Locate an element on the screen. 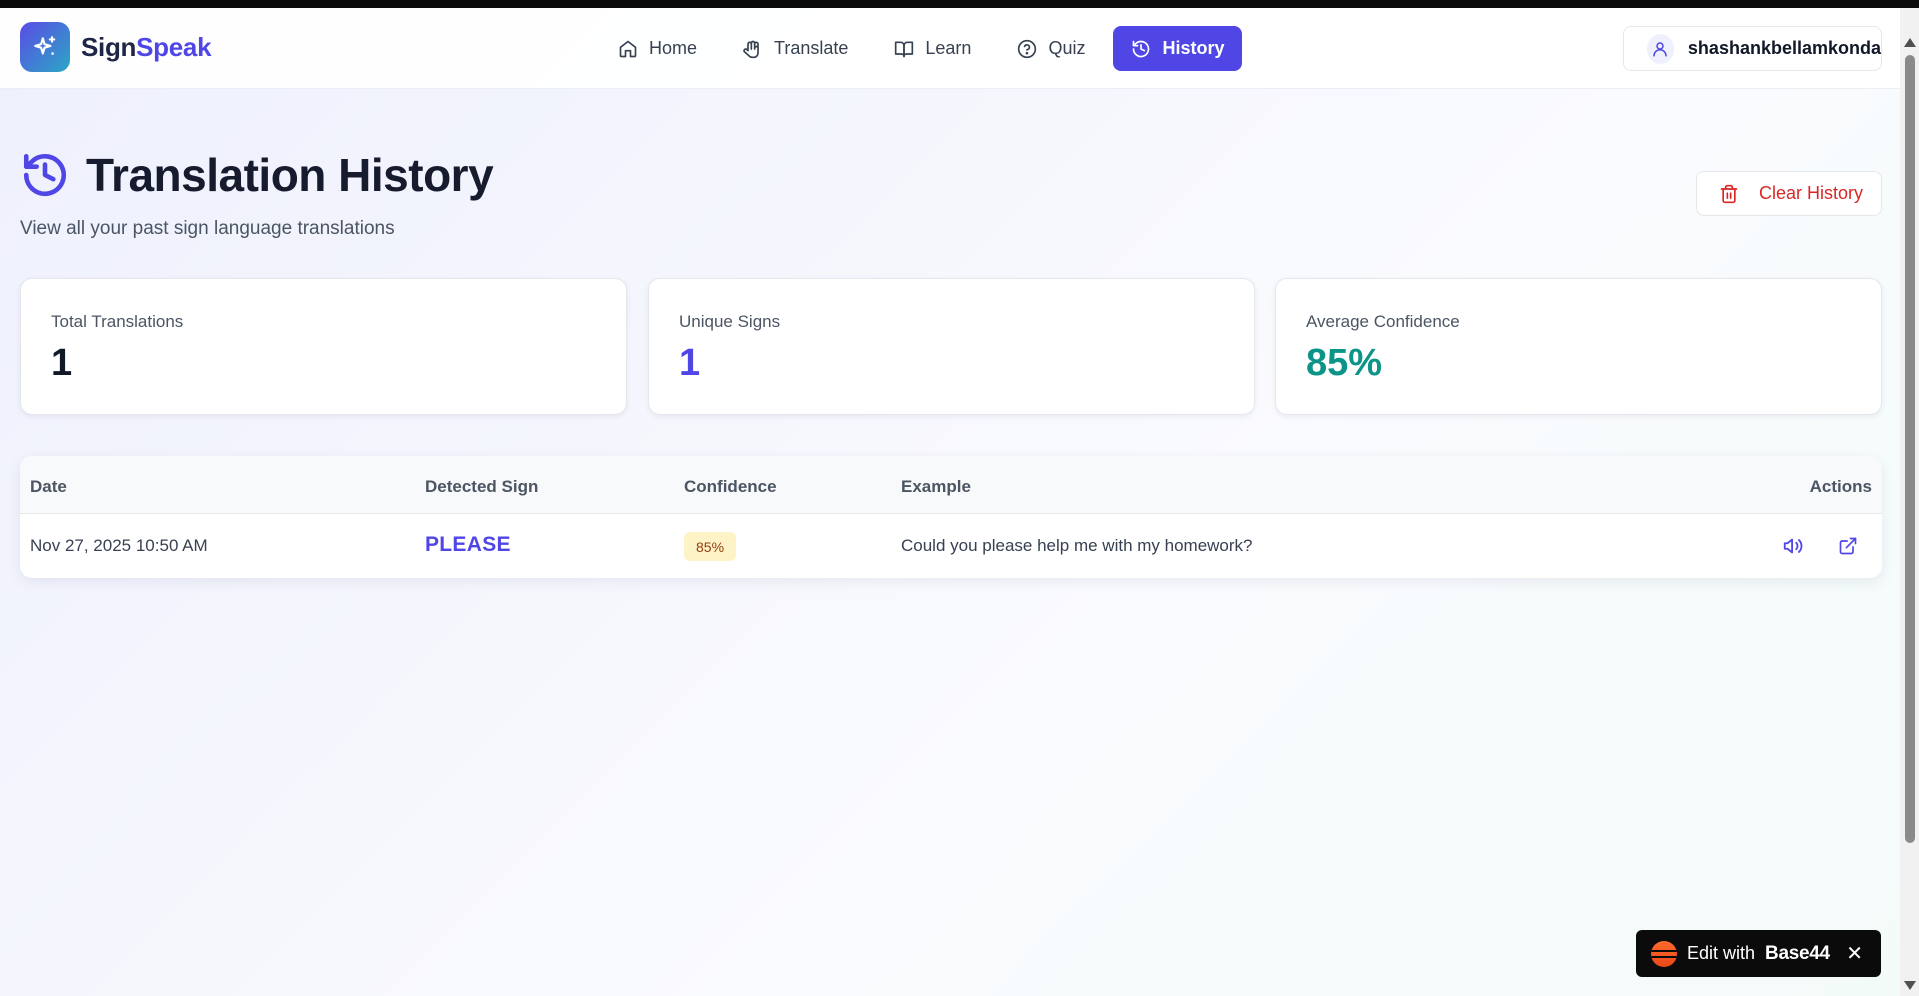 The width and height of the screenshot is (1919, 996). nav-translate-label: Translate is located at coordinates (811, 48).